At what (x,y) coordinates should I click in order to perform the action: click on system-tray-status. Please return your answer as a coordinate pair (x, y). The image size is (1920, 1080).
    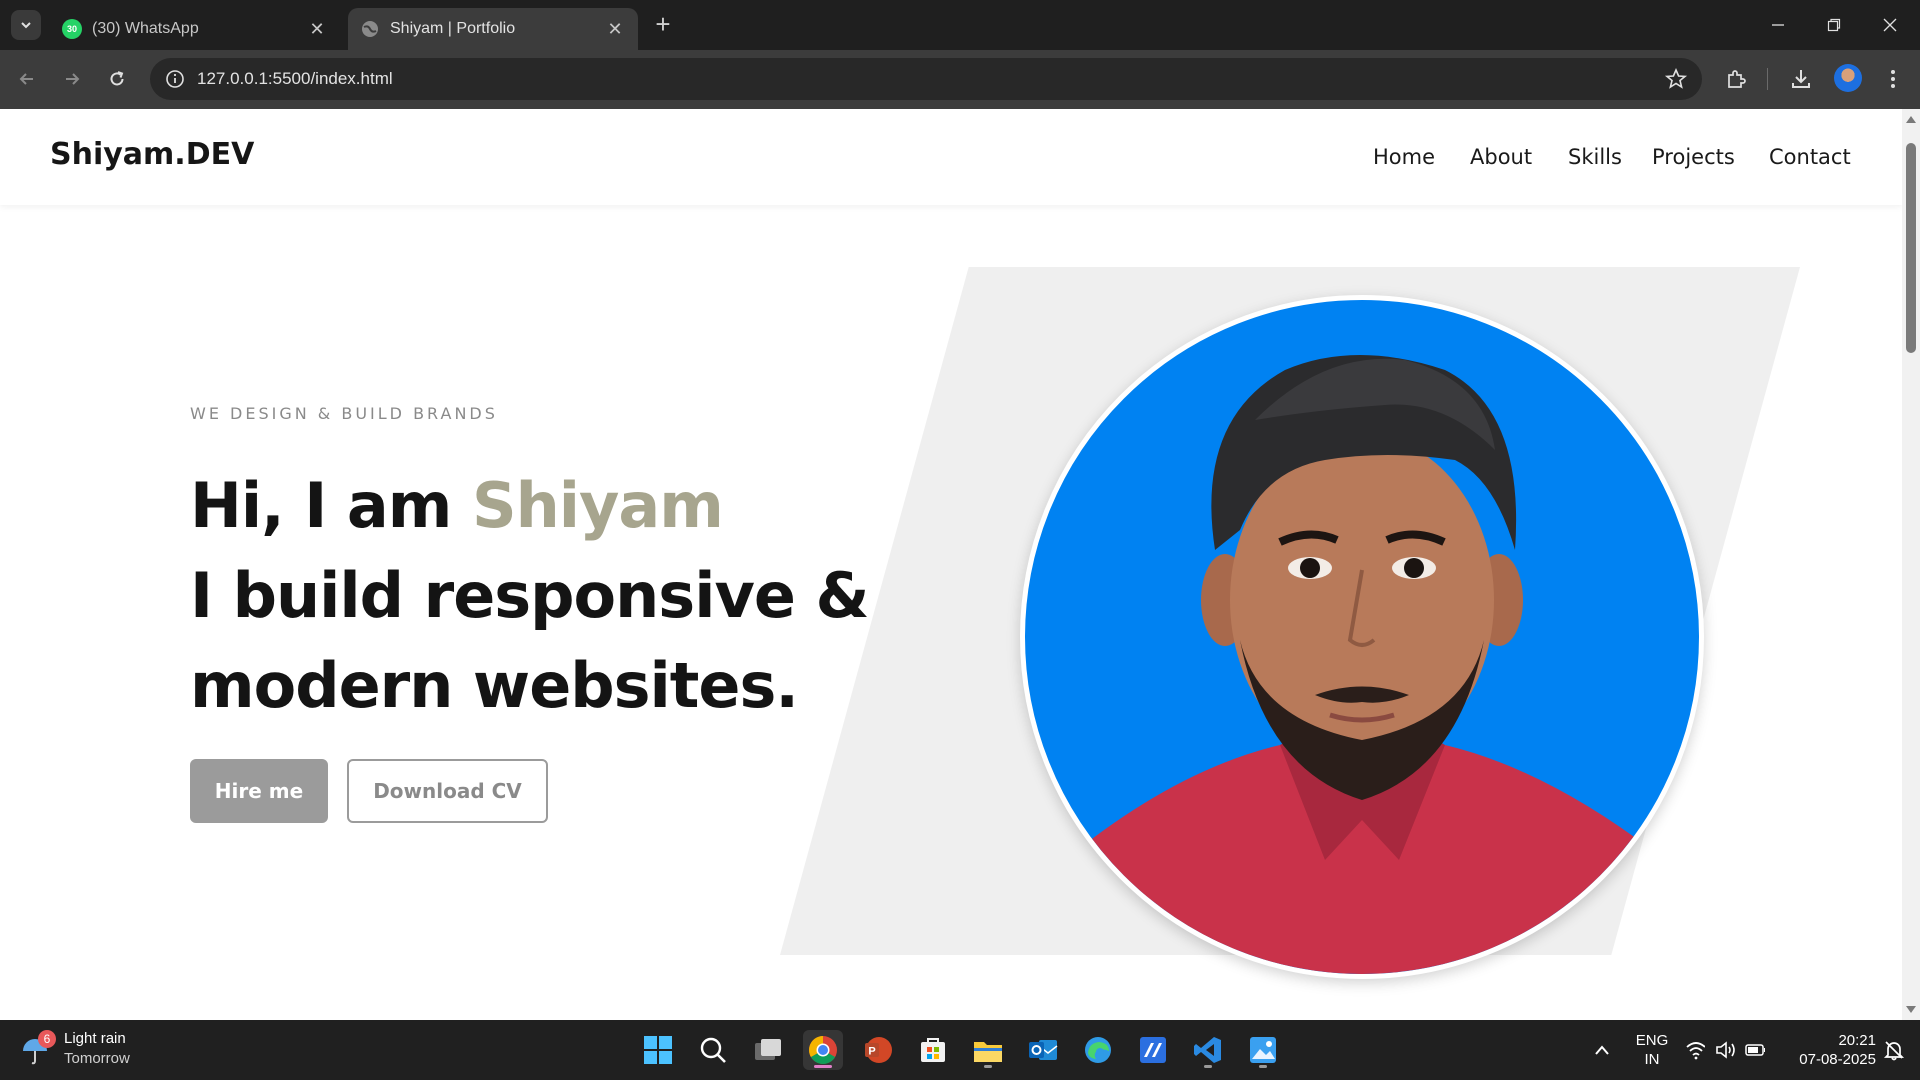
    Looking at the image, I should click on (1725, 1050).